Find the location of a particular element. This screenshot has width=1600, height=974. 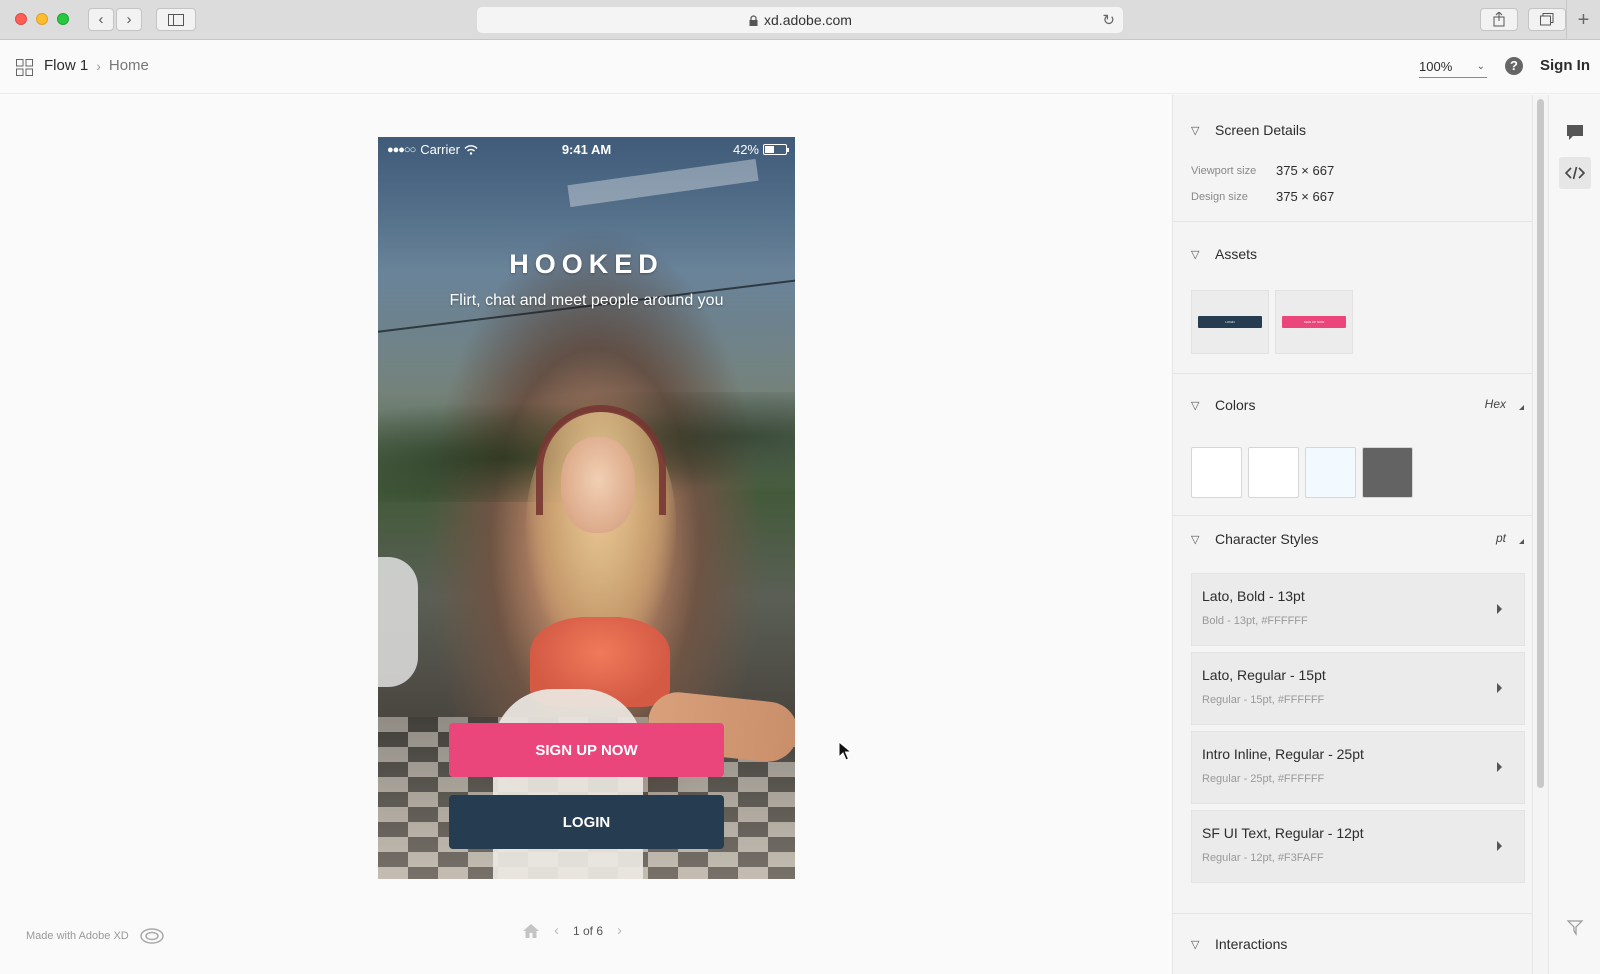

plus-icon: + is located at coordinates (1583, 19).